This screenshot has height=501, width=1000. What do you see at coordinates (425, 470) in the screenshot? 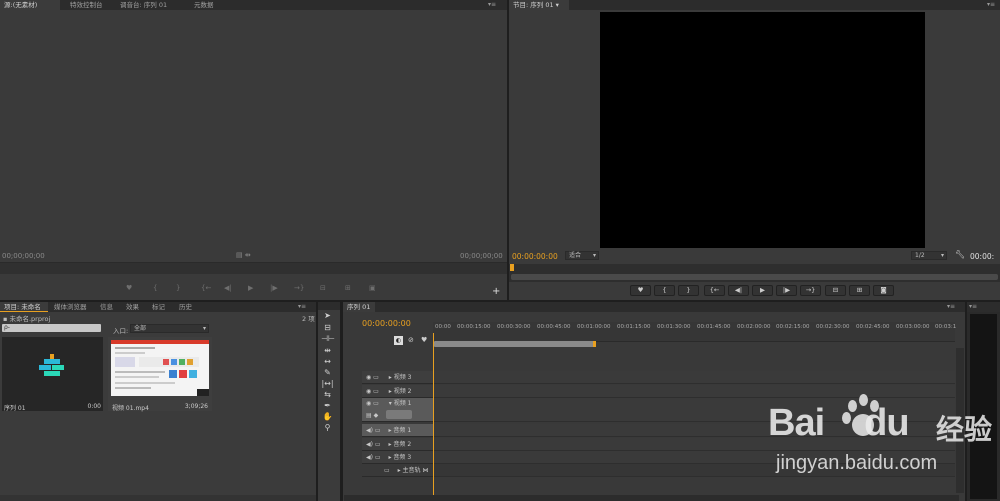
I see `bowtie-icon: ⋈` at bounding box center [425, 470].